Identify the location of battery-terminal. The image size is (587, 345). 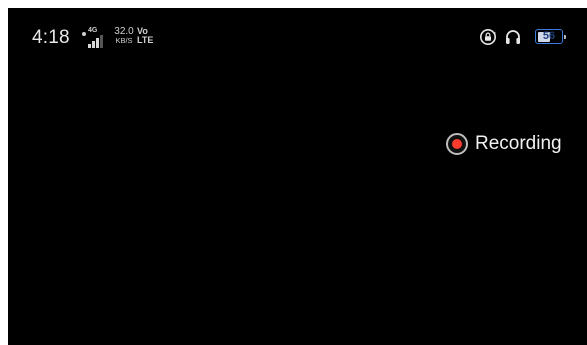
(565, 37).